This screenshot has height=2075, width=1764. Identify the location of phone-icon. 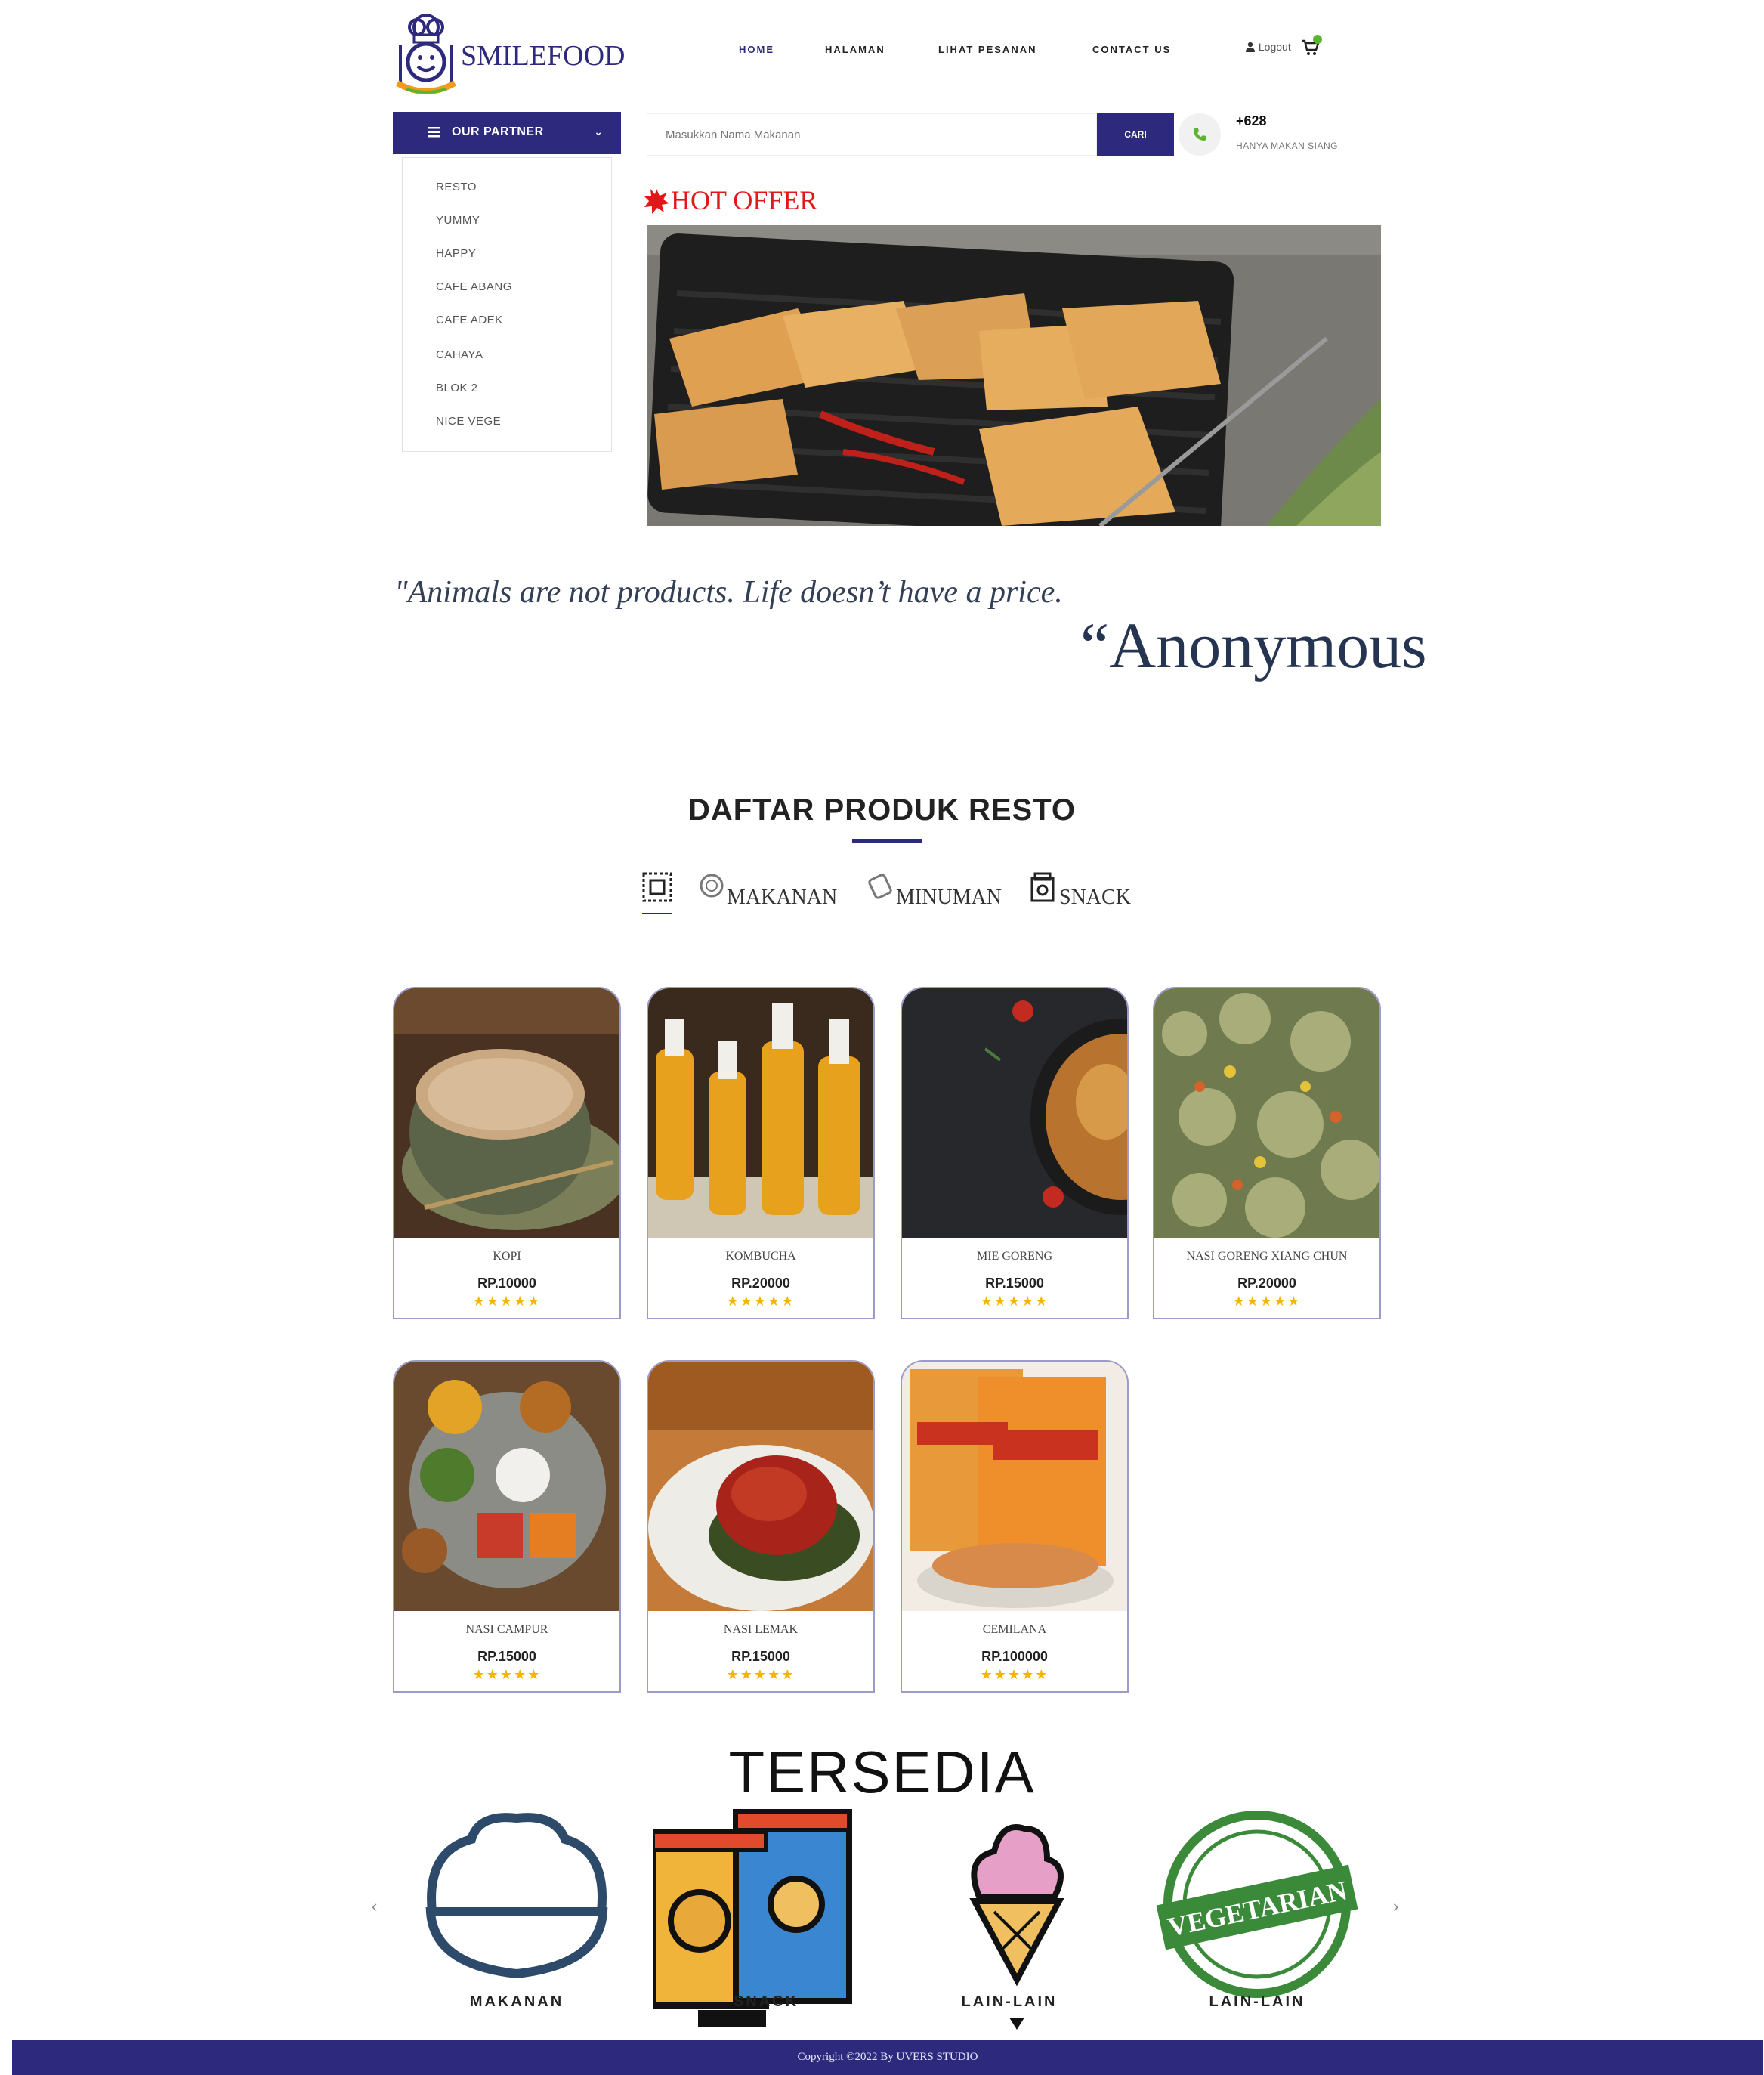
(1200, 134).